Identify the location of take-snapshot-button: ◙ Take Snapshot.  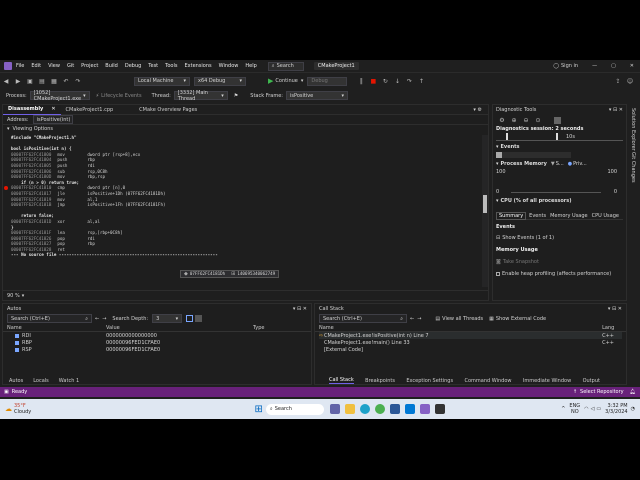
(559, 262).